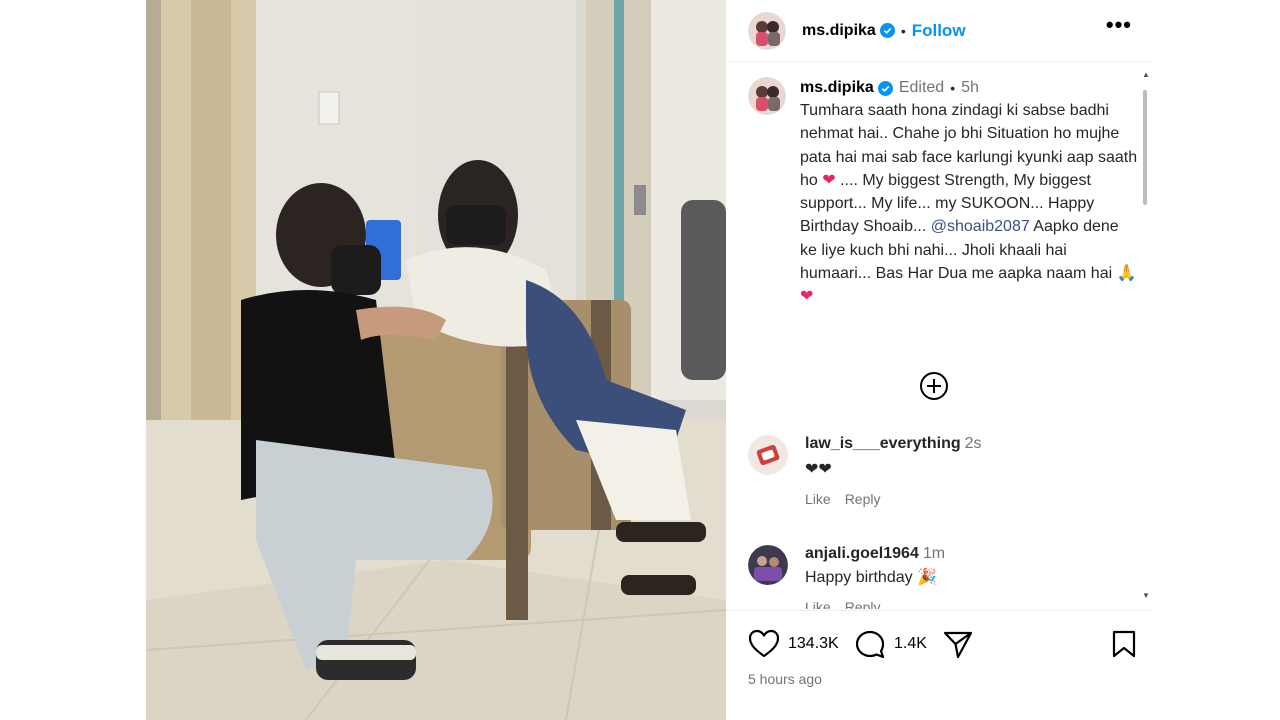 This screenshot has width=1280, height=720. I want to click on comments-scrollbar: ▲ ▼, so click(1146, 335).